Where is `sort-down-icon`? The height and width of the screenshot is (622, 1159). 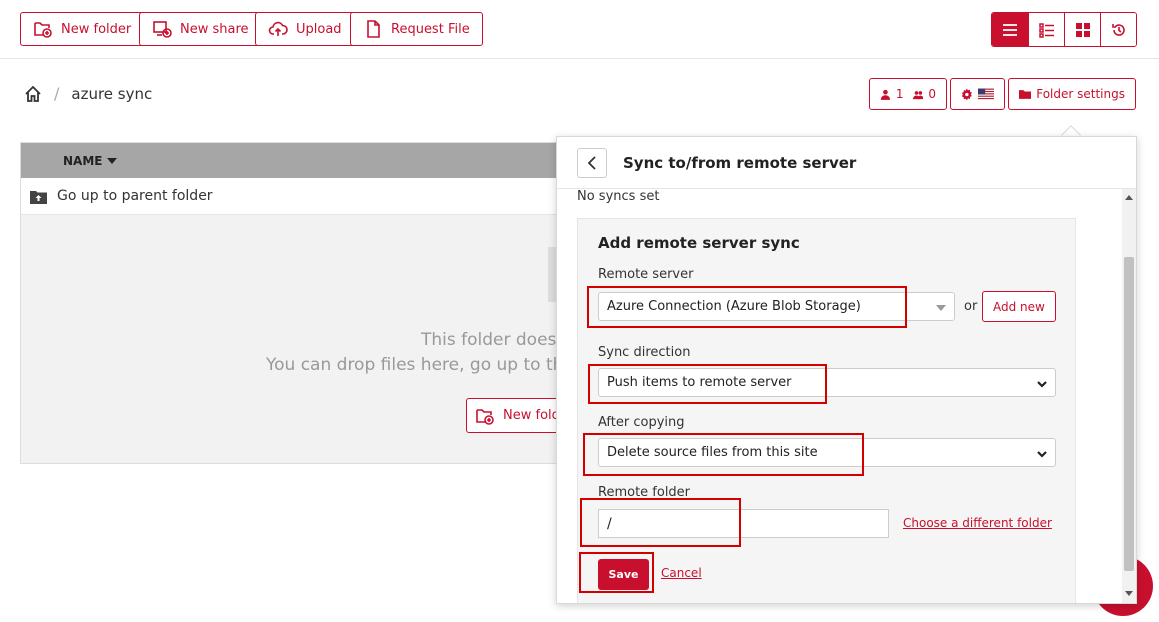
sort-down-icon is located at coordinates (112, 160).